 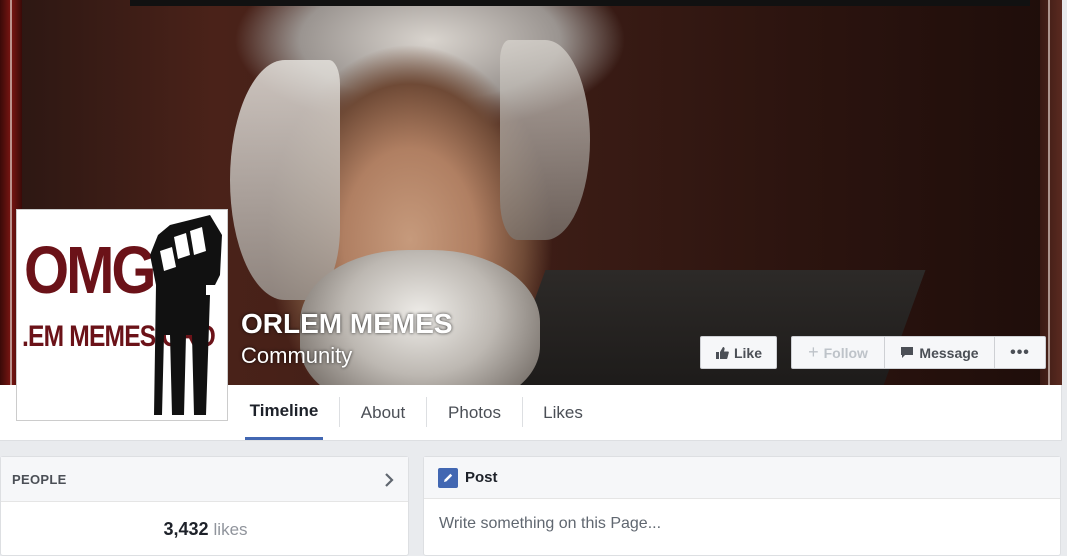 What do you see at coordinates (204, 479) in the screenshot?
I see `people-card-header: PEOPLE` at bounding box center [204, 479].